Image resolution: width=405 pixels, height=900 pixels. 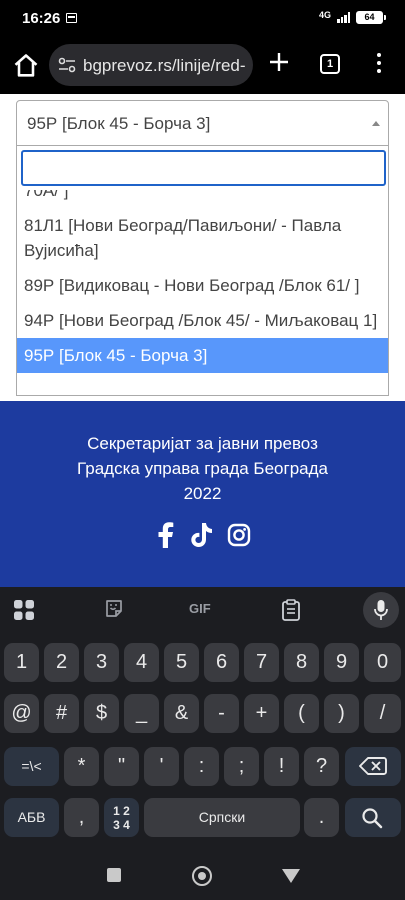 I want to click on instagram-icon, so click(x=239, y=535).